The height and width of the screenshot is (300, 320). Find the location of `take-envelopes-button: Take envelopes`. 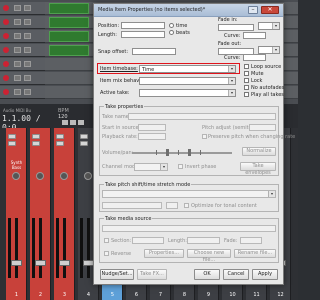

take-envelopes-button: Take envelopes is located at coordinates (258, 169).